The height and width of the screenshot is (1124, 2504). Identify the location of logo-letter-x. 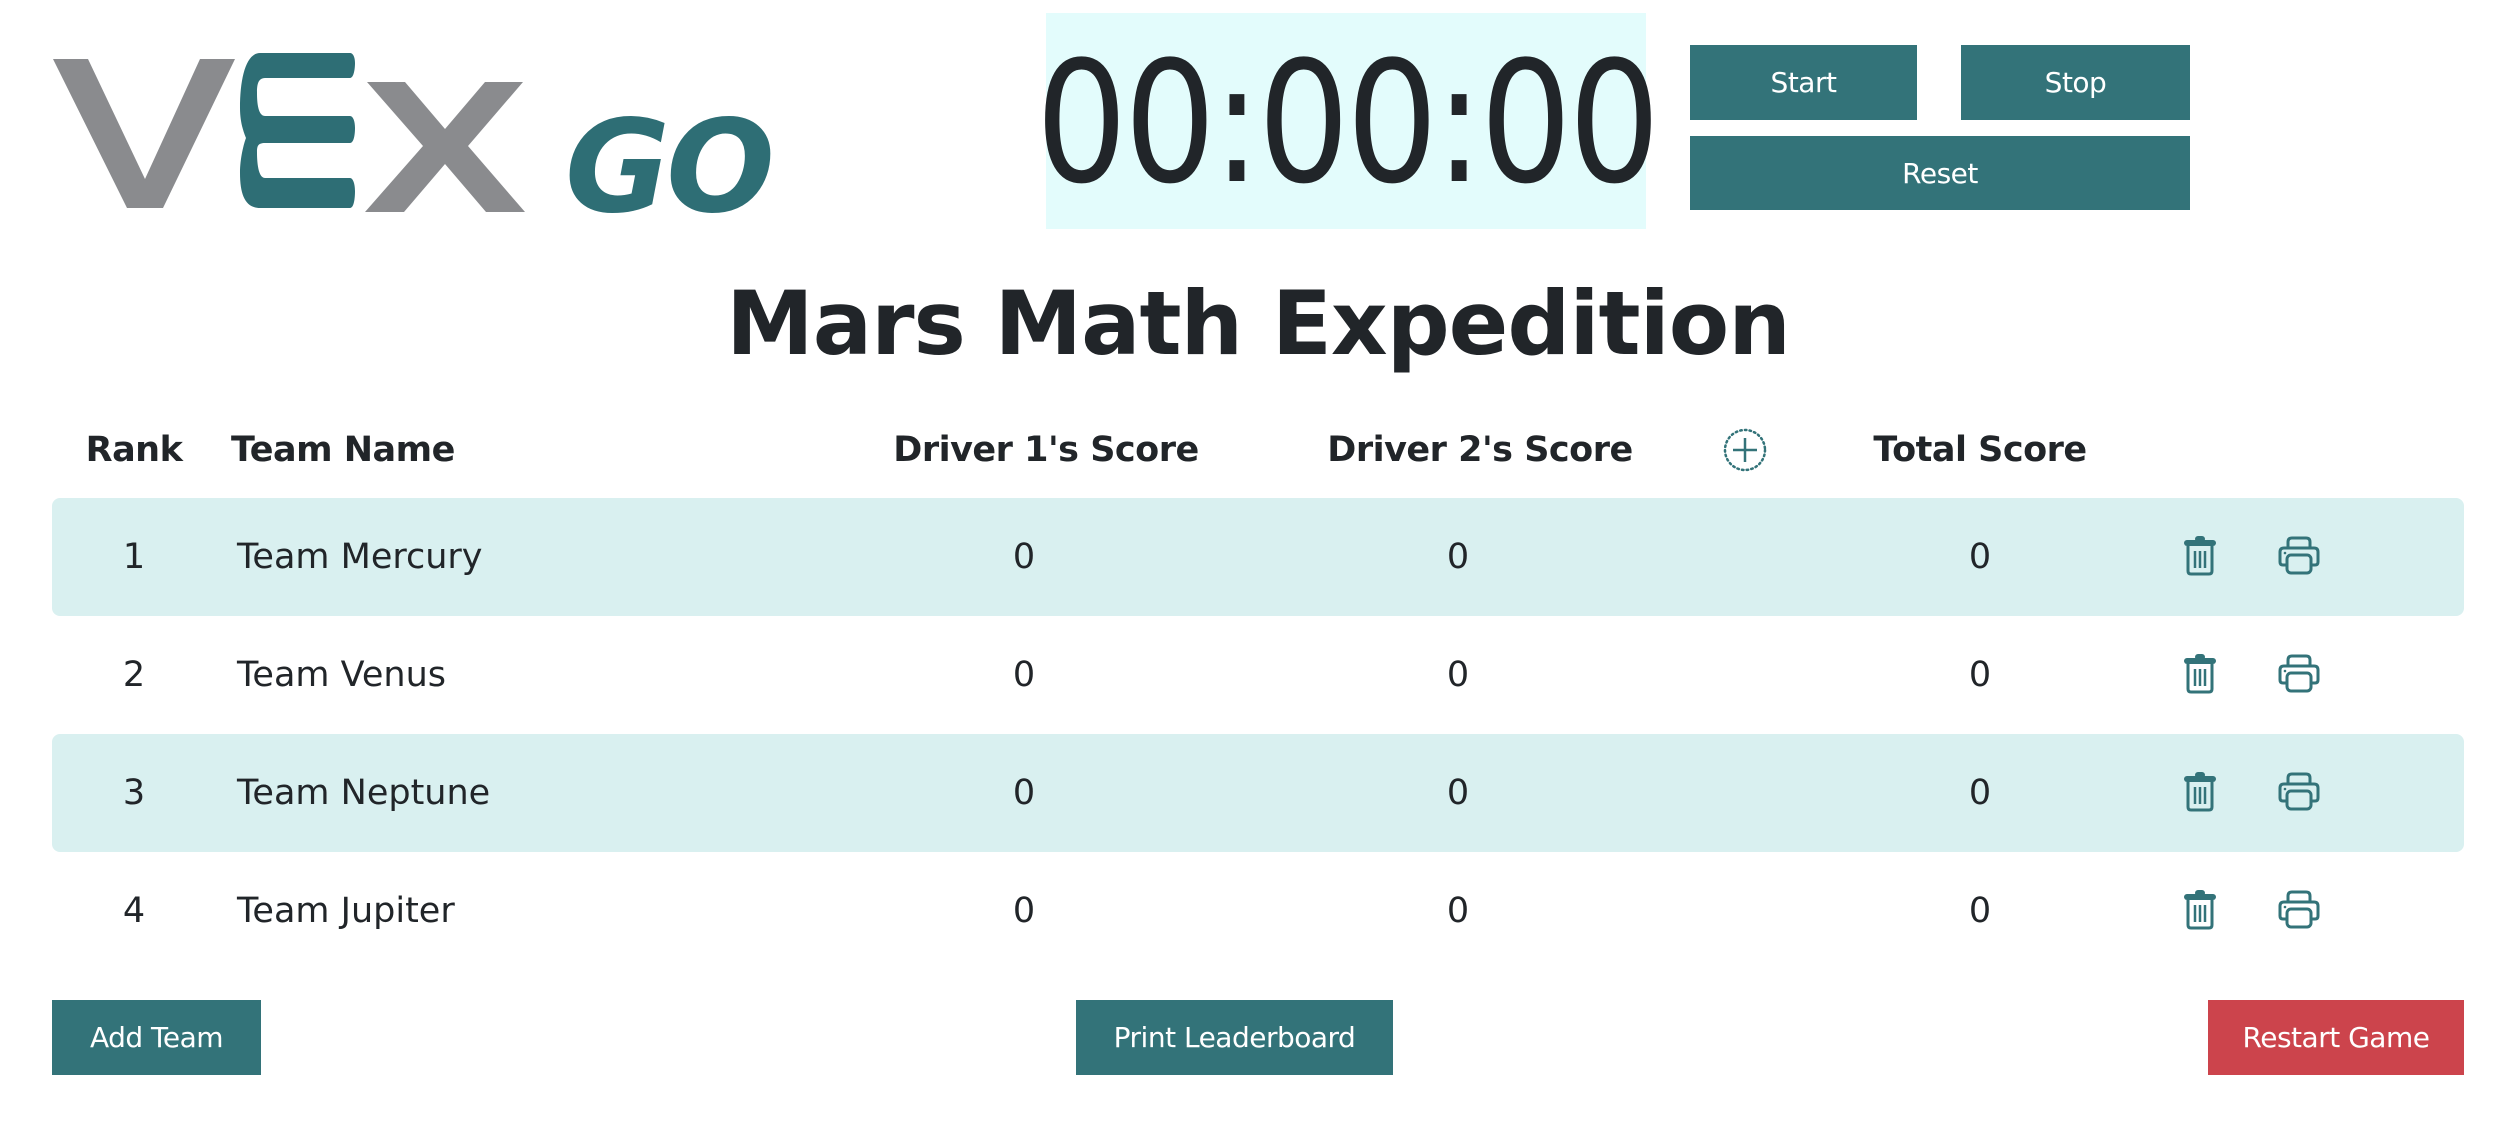
(445, 147).